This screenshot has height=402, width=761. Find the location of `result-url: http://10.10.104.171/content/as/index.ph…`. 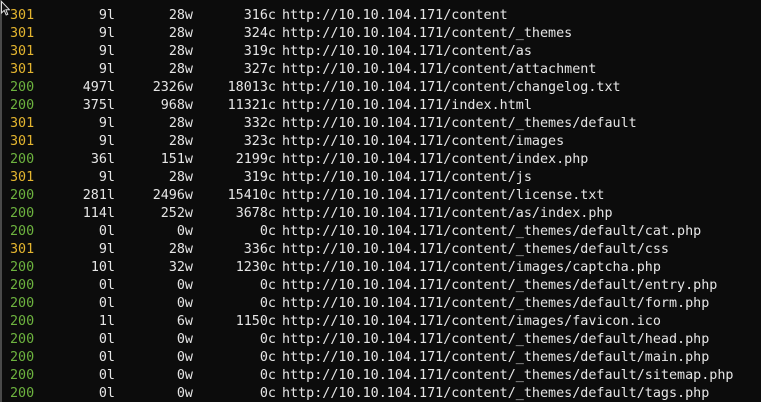

result-url: http://10.10.104.171/content/as/index.ph… is located at coordinates (447, 213).